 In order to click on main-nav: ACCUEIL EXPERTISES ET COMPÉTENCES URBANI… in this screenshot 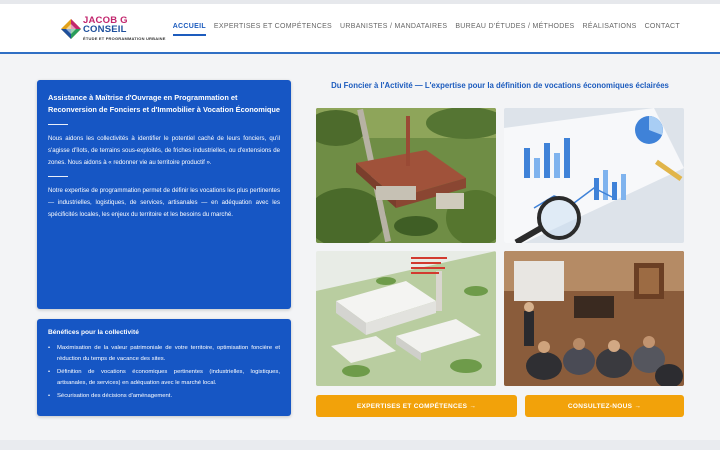, I will do `click(422, 29)`.